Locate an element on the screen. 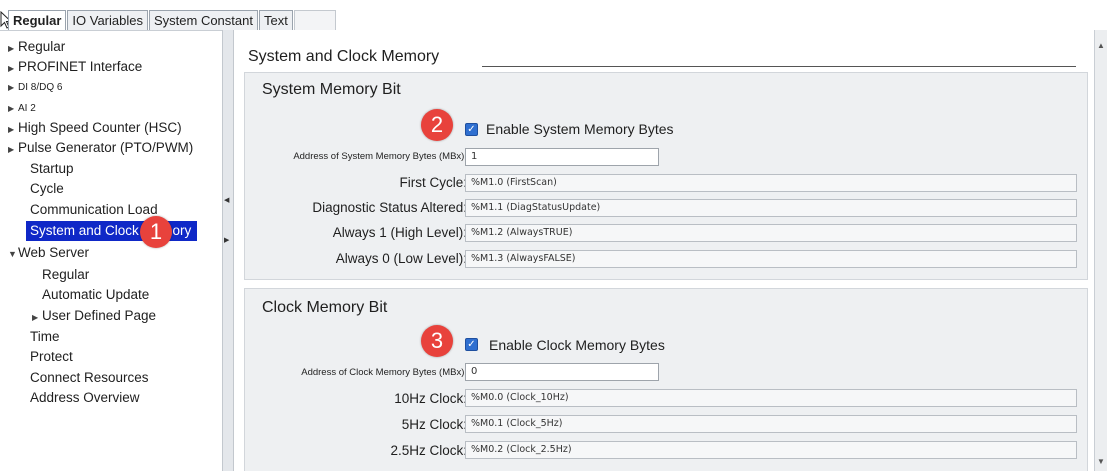 The width and height of the screenshot is (1107, 471). clock-5hz-value: %M0.1 (Clock_5Hz) is located at coordinates (771, 424).